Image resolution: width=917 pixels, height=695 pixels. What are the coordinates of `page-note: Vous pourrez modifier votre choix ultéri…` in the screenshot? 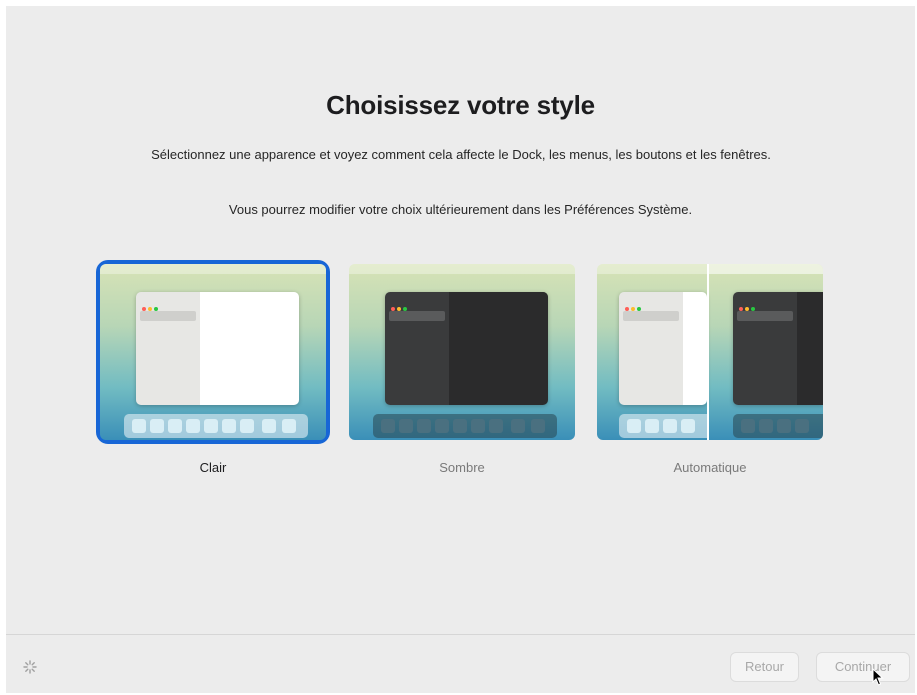 It's located at (460, 209).